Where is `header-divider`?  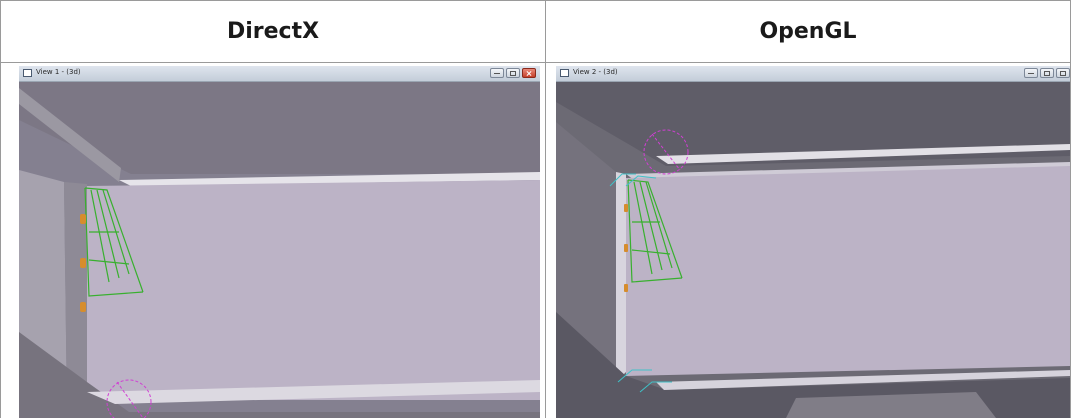 header-divider is located at coordinates (535, 62).